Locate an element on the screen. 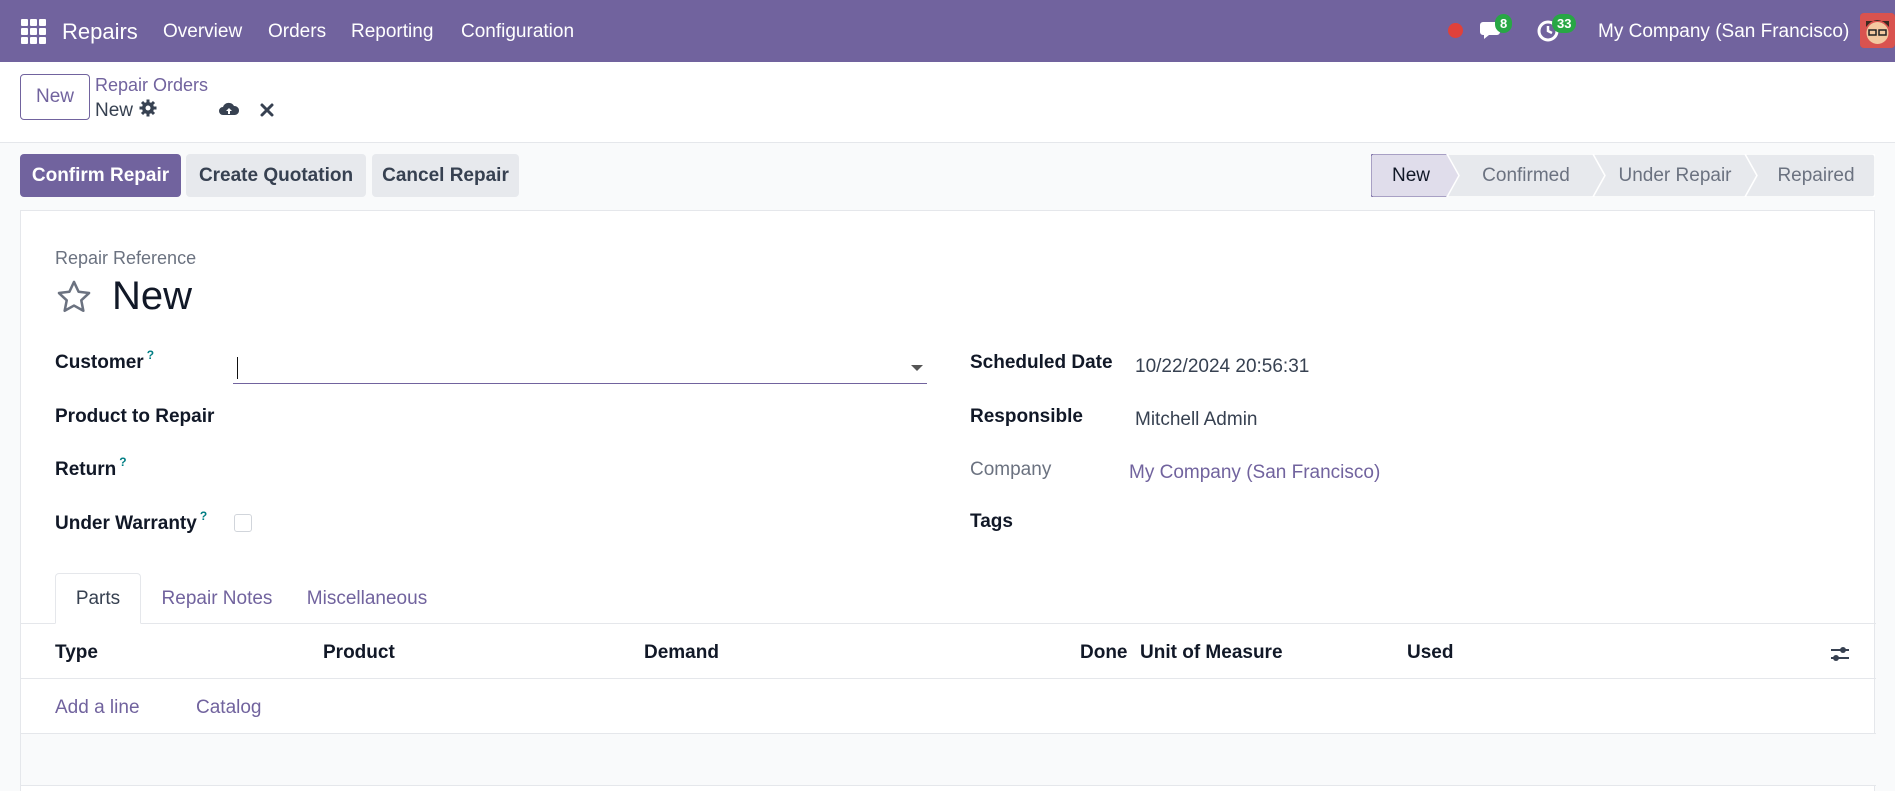  cloud-upload-icon is located at coordinates (229, 110).